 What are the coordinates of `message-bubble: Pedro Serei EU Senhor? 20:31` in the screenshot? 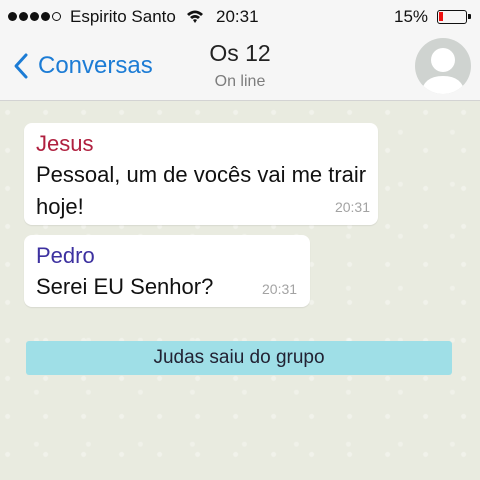 It's located at (167, 271).